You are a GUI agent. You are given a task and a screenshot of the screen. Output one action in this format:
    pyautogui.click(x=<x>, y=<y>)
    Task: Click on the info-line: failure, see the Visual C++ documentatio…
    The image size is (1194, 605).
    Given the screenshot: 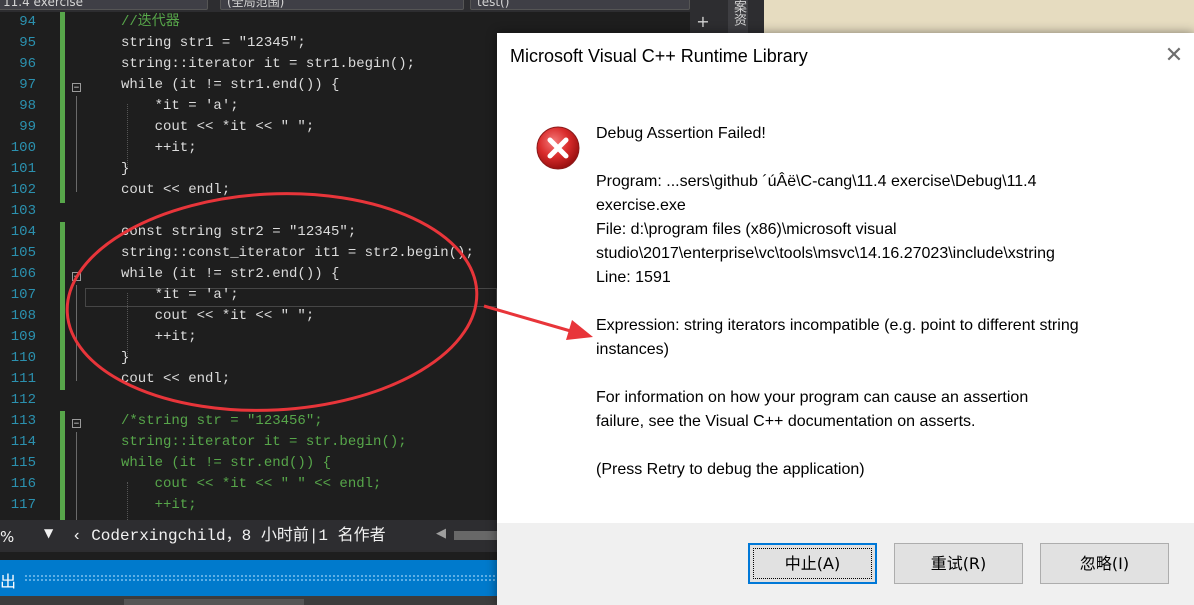 What is the action you would take?
    pyautogui.click(x=786, y=421)
    